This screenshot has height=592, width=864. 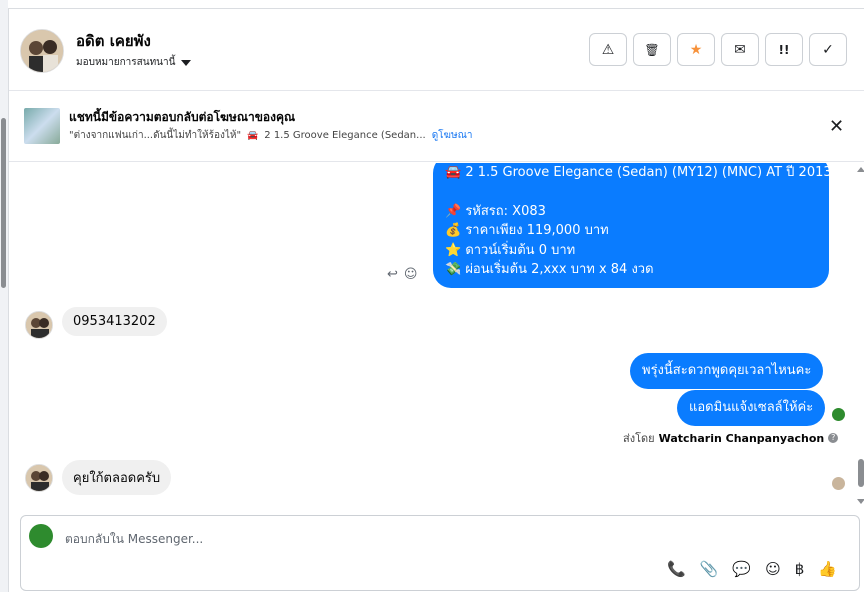 I want to click on delete-button: 🗑, so click(x=652, y=49).